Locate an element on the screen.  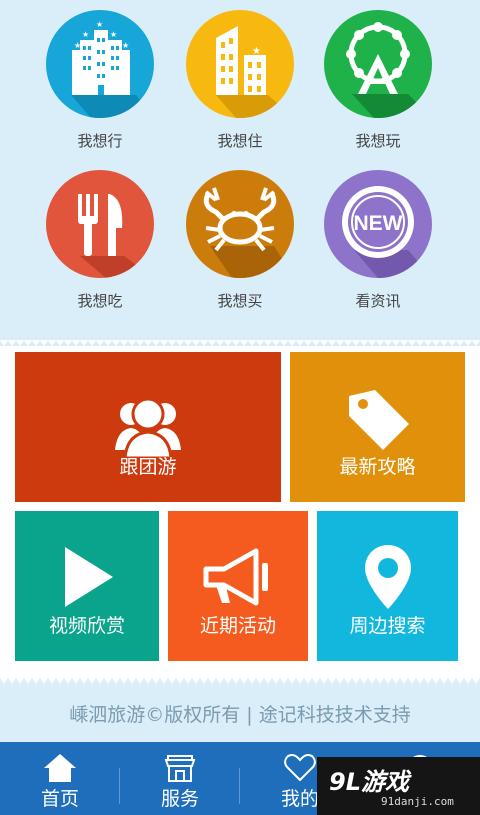
tile-nearby-search: 周边搜索 is located at coordinates (387, 586).